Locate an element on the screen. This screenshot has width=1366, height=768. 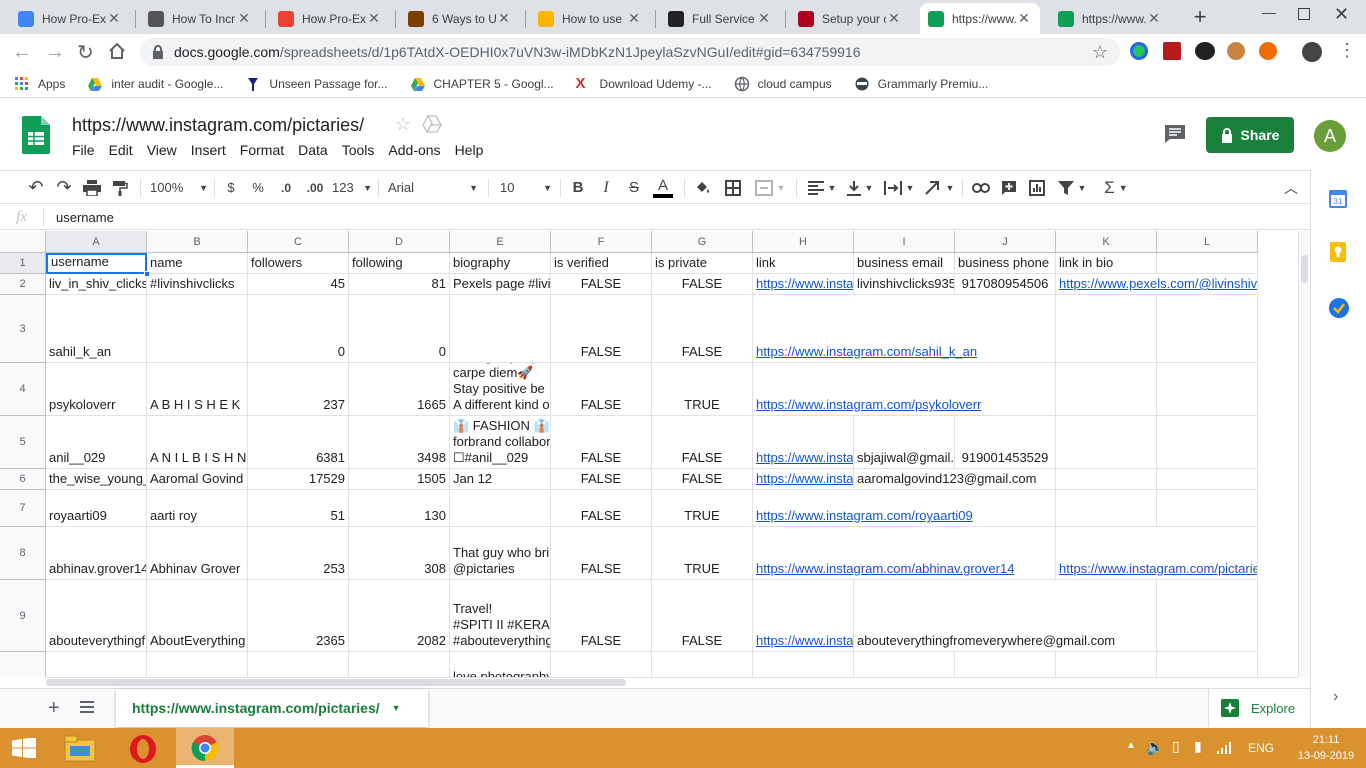
cell-l1 is located at coordinates (1207, 263).